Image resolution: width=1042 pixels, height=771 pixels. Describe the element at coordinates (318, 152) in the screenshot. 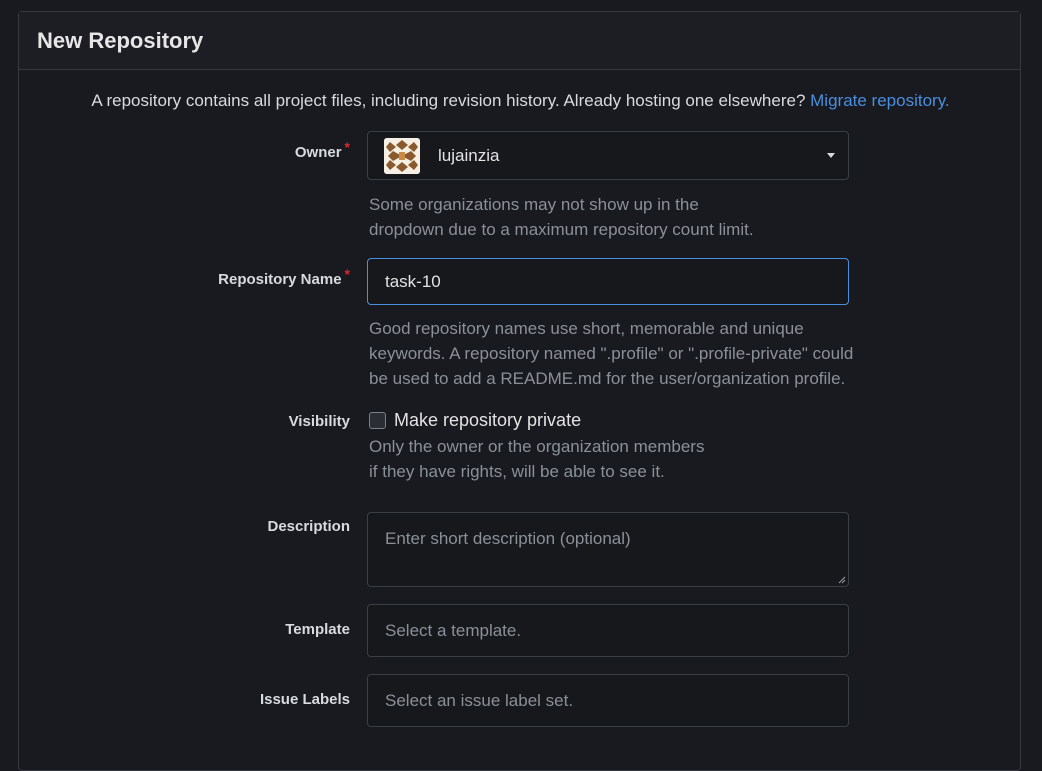

I see `owner-label-text: Owner` at that location.